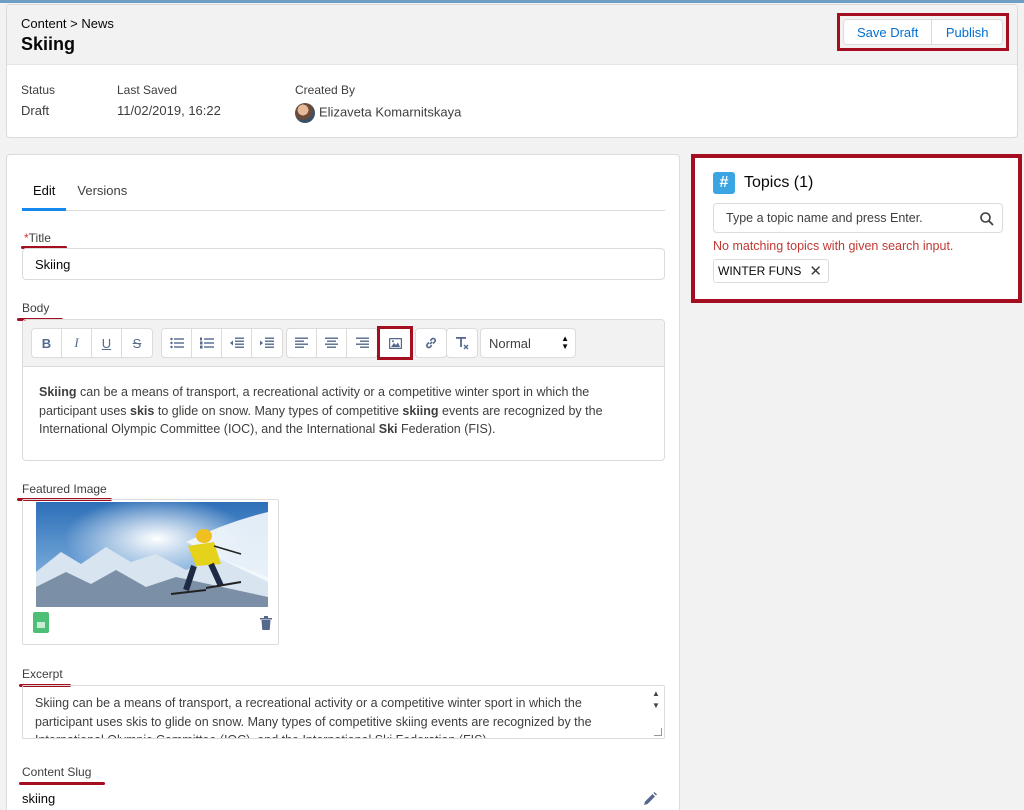 The width and height of the screenshot is (1024, 810). What do you see at coordinates (177, 343) in the screenshot?
I see `bullet-list-icon` at bounding box center [177, 343].